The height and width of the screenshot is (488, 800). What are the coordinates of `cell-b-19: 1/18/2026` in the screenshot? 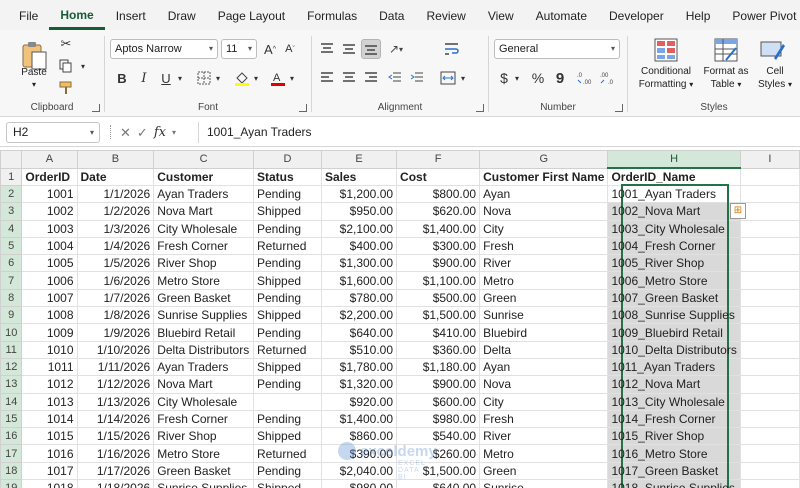 It's located at (115, 483).